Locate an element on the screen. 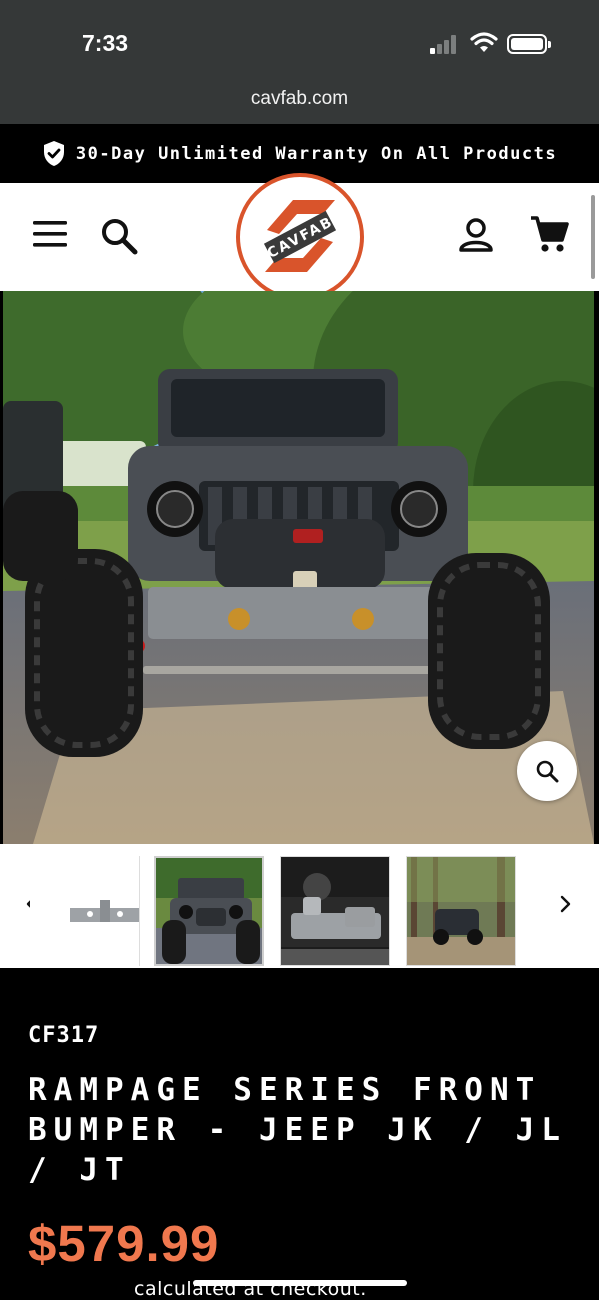  next-thumbnail-button is located at coordinates (565, 904).